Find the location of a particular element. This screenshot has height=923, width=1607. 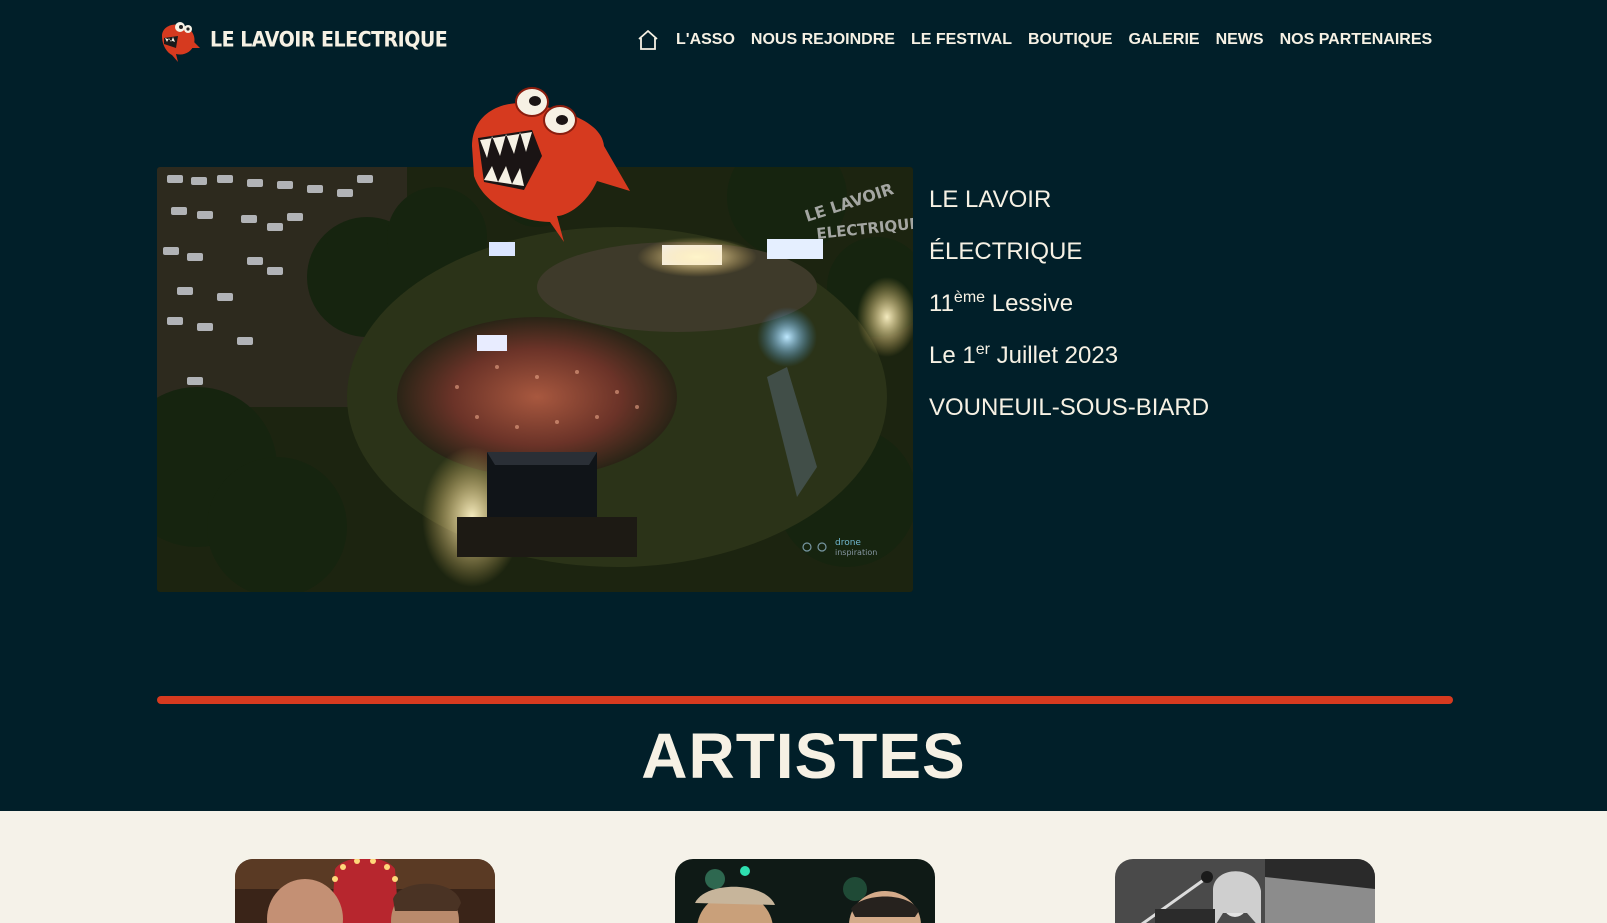

home-icon is located at coordinates (648, 40).